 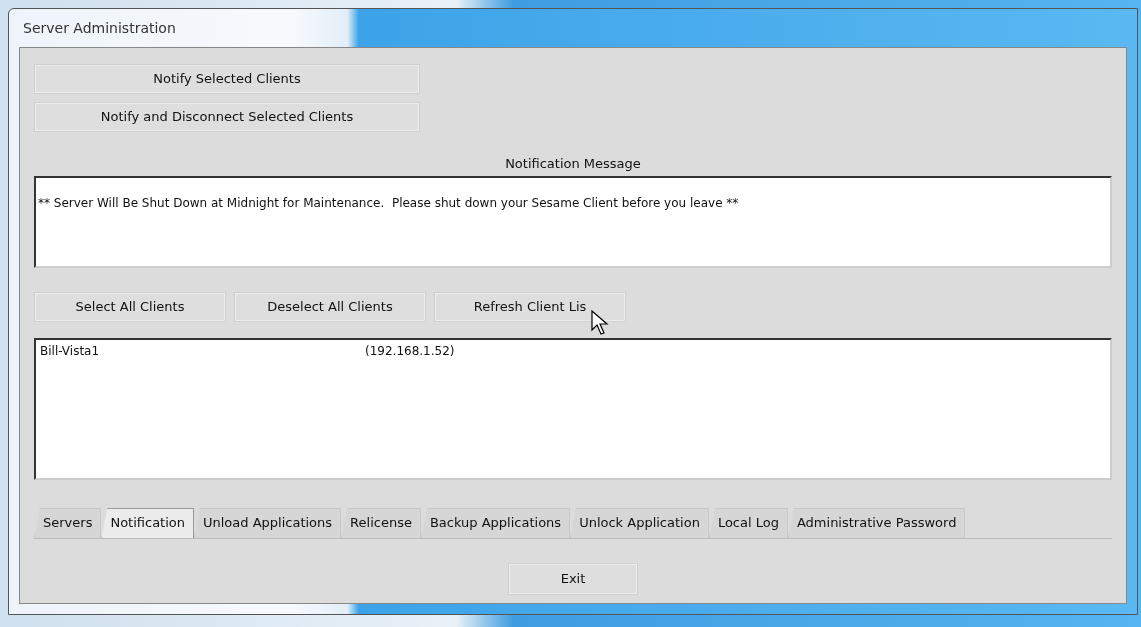 I want to click on tab: Unlock Application, so click(x=639, y=522).